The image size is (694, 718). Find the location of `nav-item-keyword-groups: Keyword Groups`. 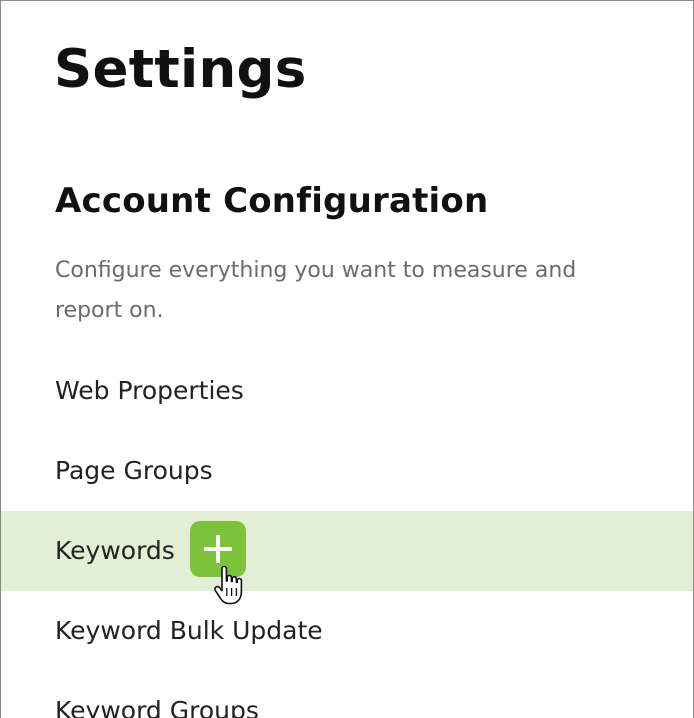

nav-item-keyword-groups: Keyword Groups is located at coordinates (347, 694).